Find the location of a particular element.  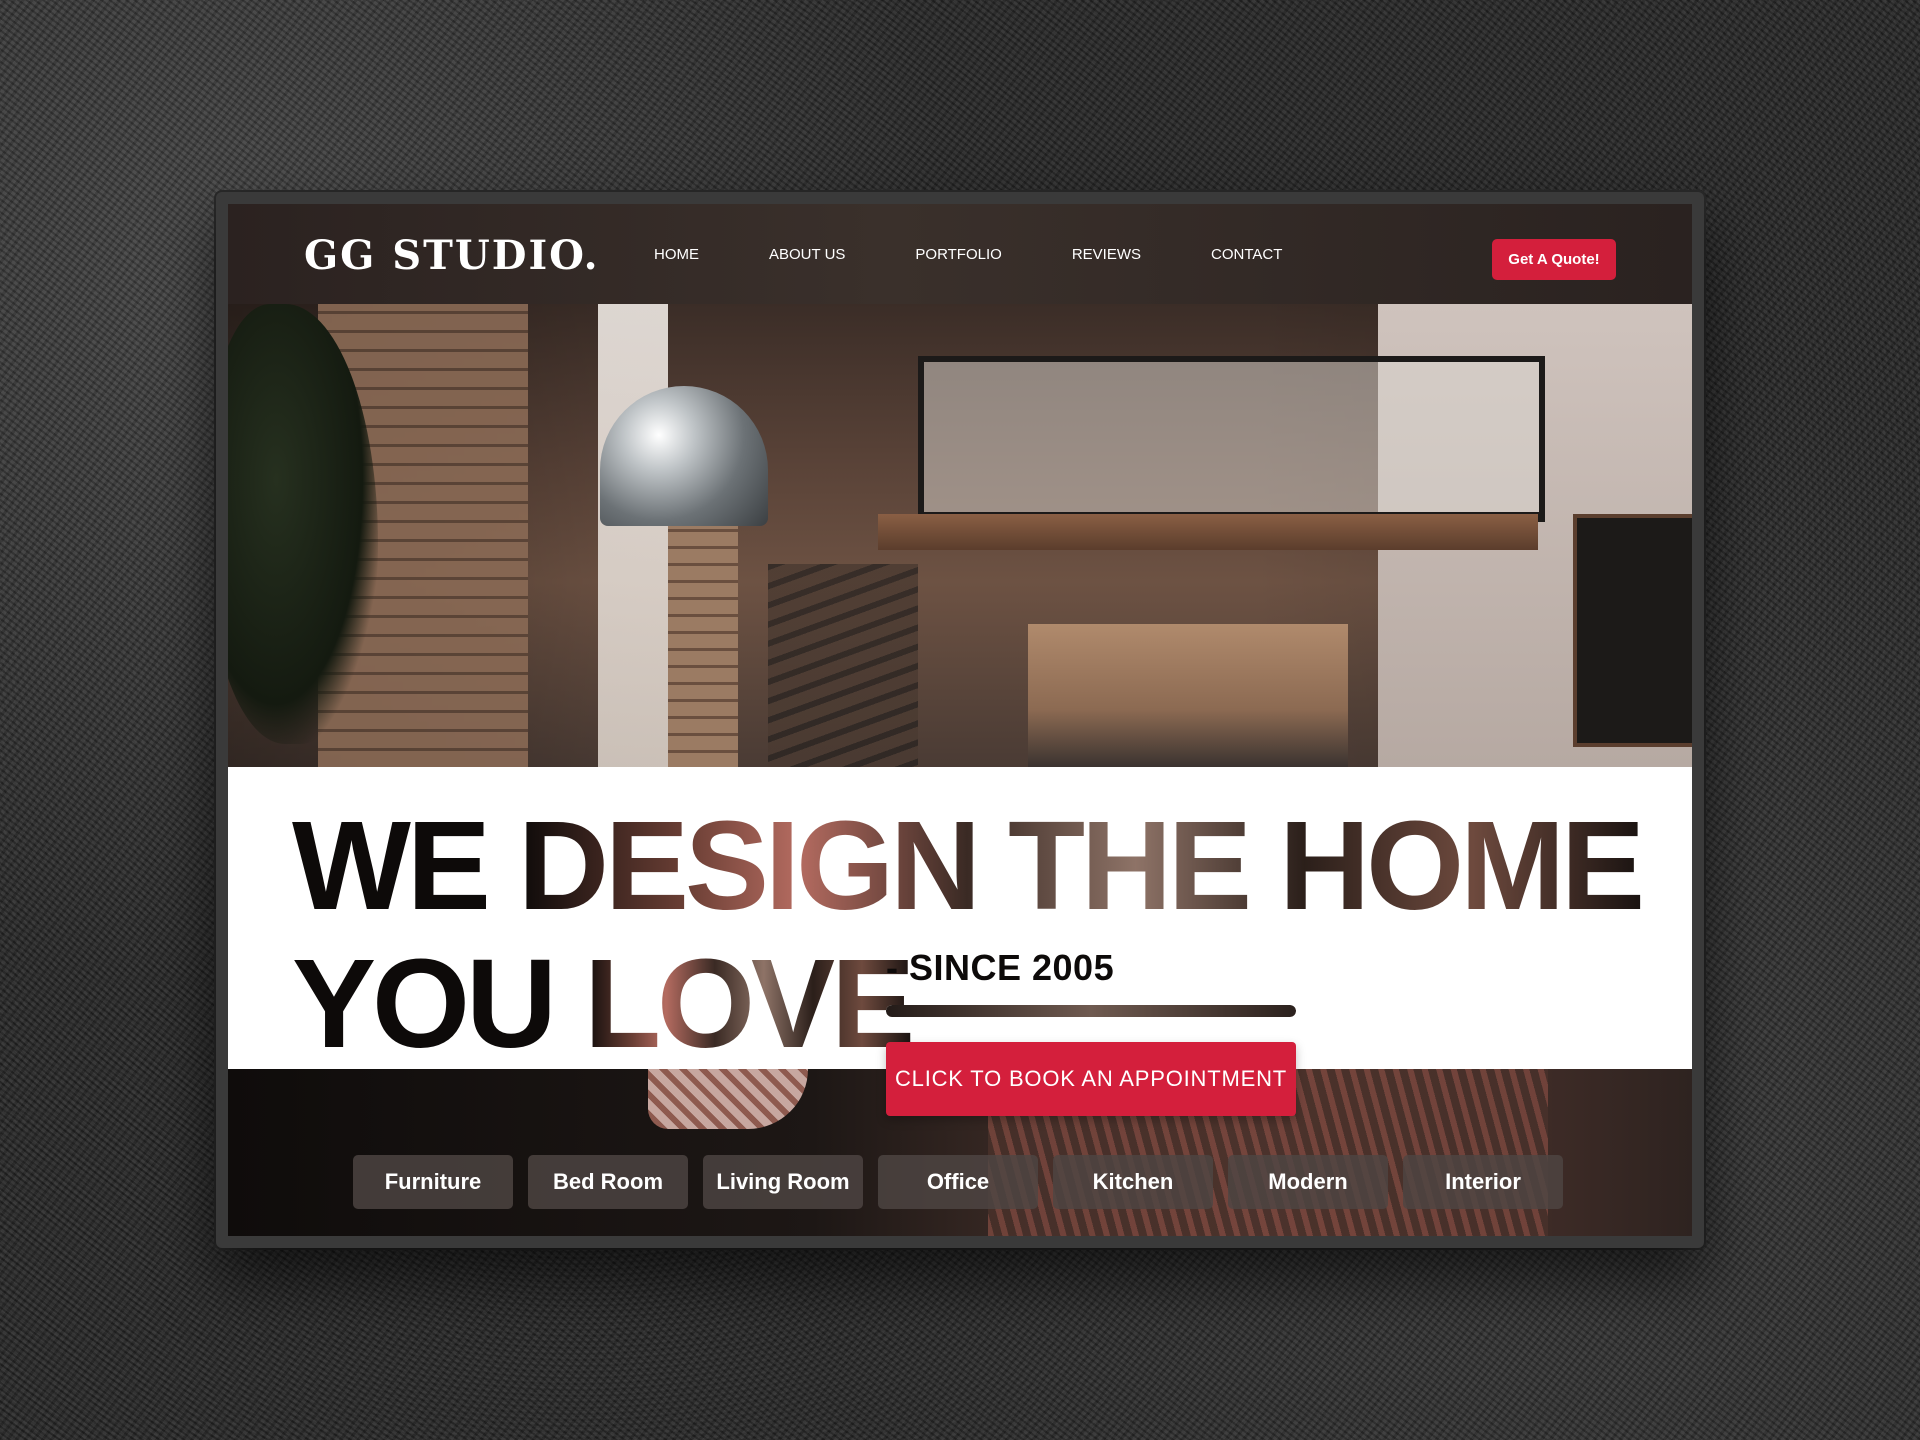

hero-headline: WE DESIGN THE HOME YOU LOVE is located at coordinates (968, 934).